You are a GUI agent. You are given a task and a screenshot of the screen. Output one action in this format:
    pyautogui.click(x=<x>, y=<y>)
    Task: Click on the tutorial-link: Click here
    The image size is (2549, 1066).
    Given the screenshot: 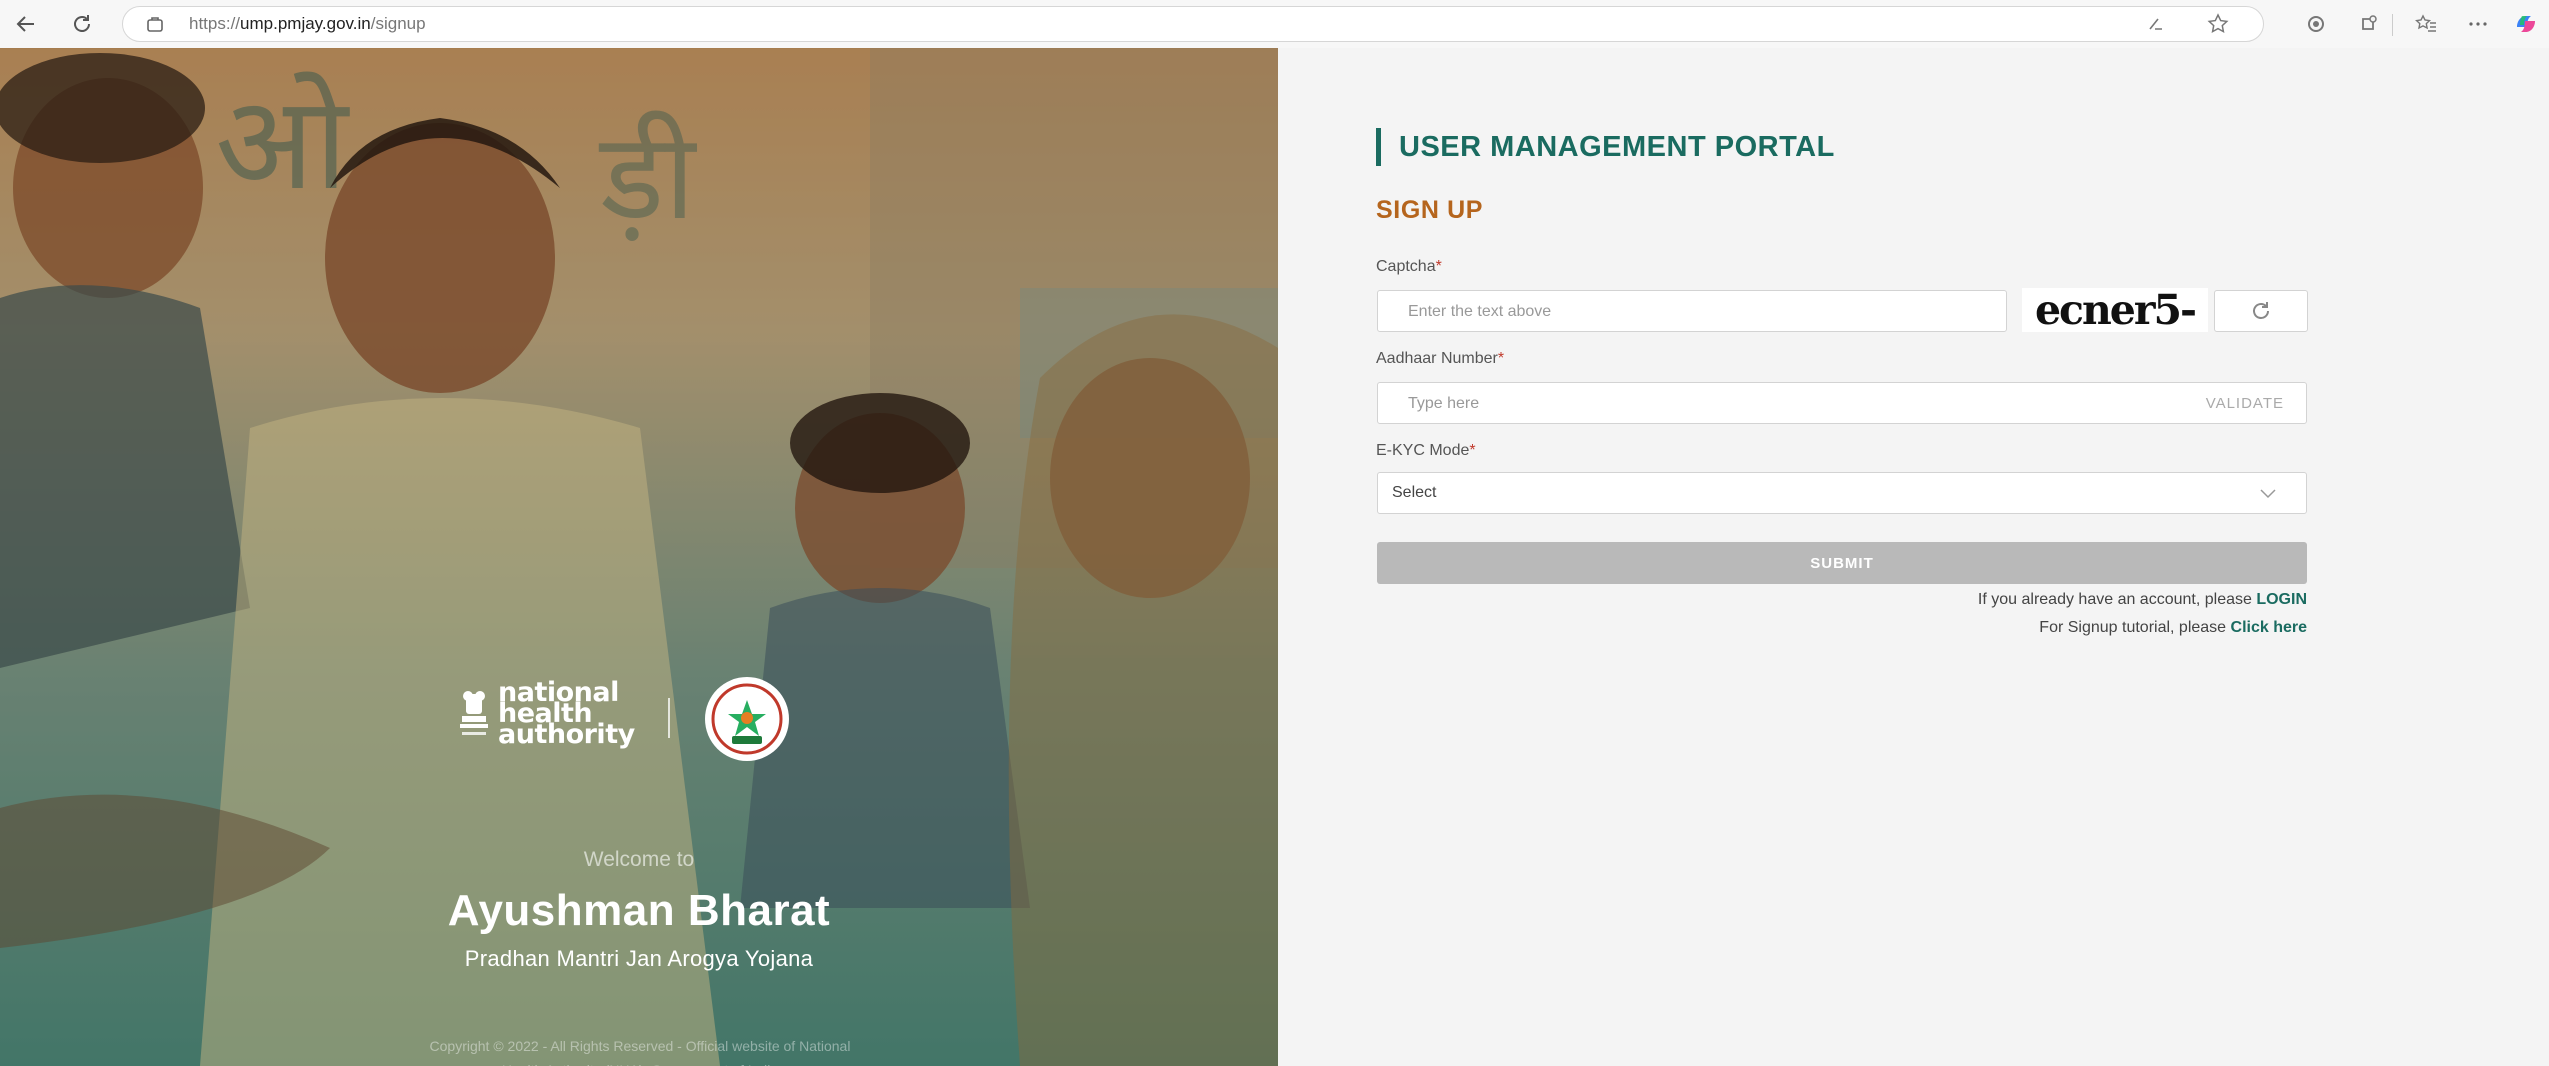 What is the action you would take?
    pyautogui.click(x=2269, y=627)
    